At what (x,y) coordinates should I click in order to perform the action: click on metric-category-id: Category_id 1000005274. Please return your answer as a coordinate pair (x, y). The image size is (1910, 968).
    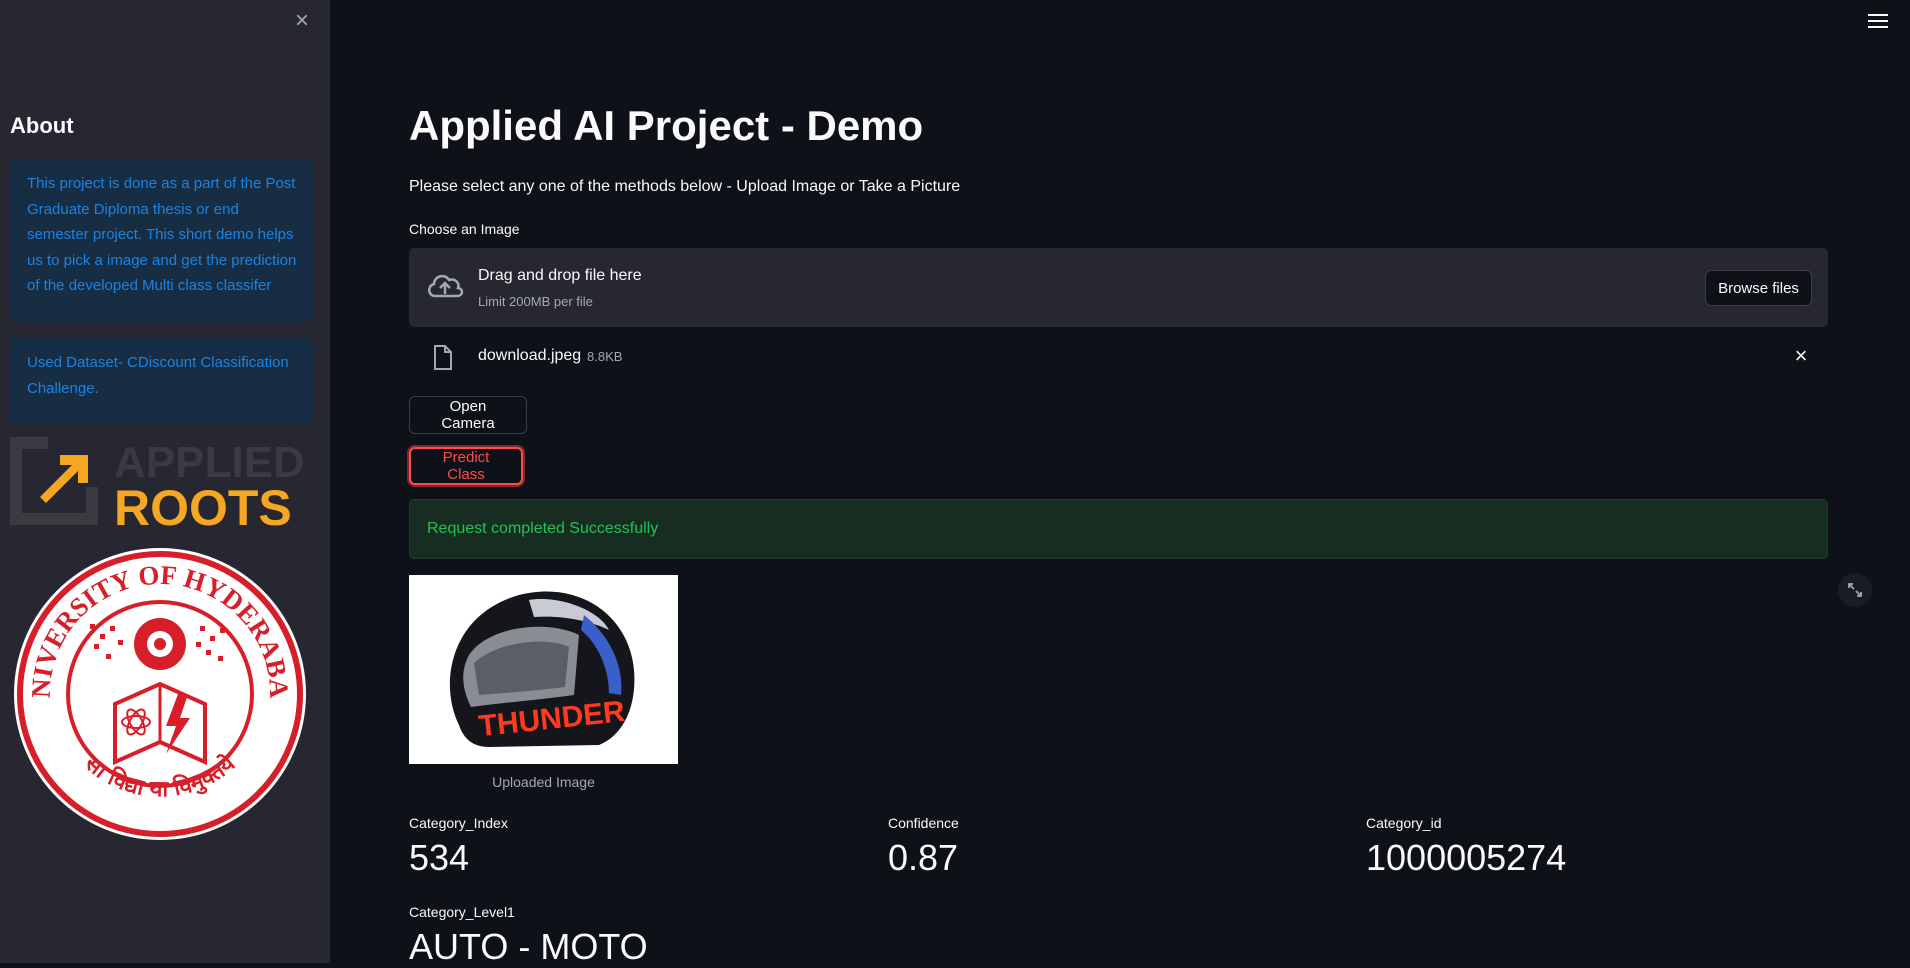
    Looking at the image, I should click on (1466, 847).